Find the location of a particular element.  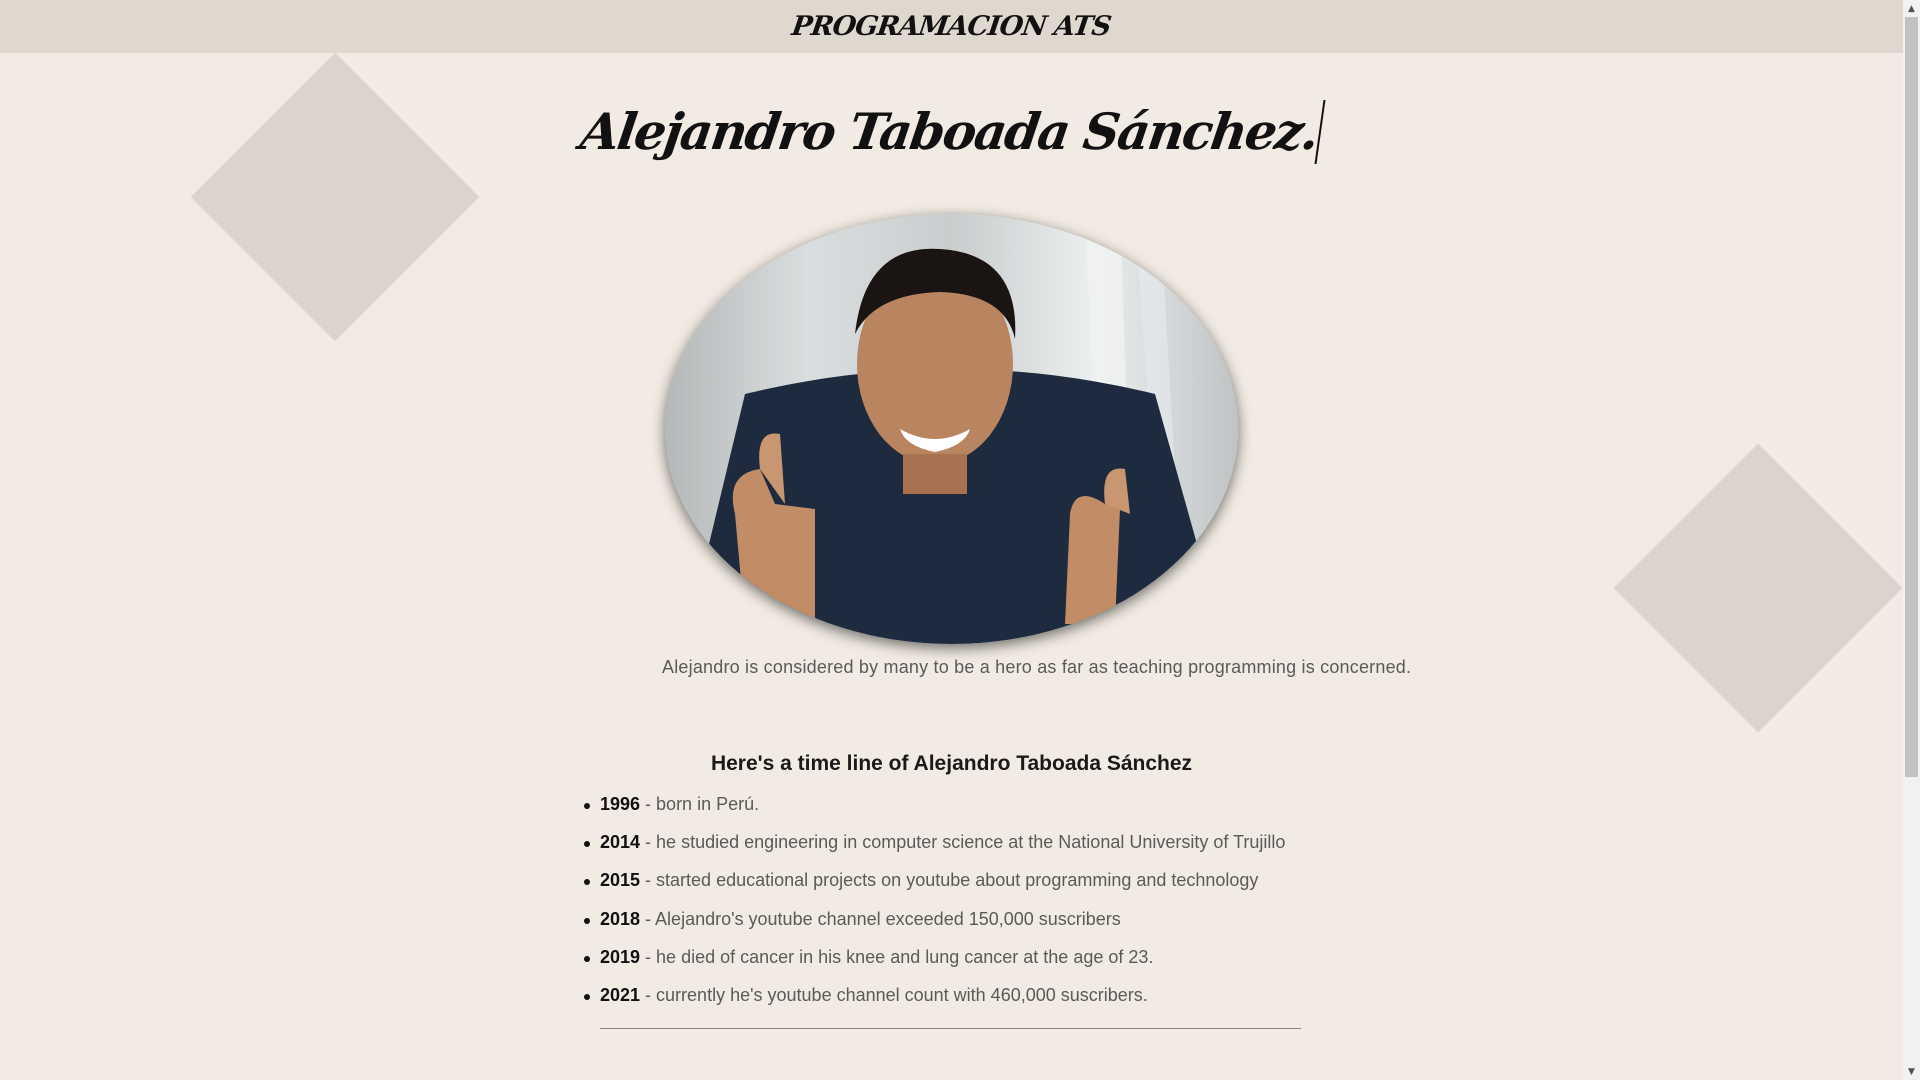

vertical-scrollbar: ▲ ▼ is located at coordinates (1911, 540).